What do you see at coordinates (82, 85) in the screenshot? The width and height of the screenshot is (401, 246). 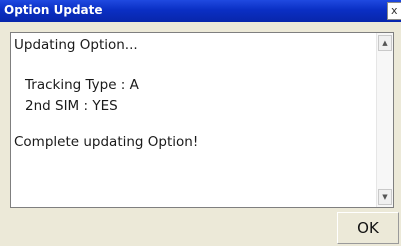 I see `tracking-type-text: Tracking Type : A` at bounding box center [82, 85].